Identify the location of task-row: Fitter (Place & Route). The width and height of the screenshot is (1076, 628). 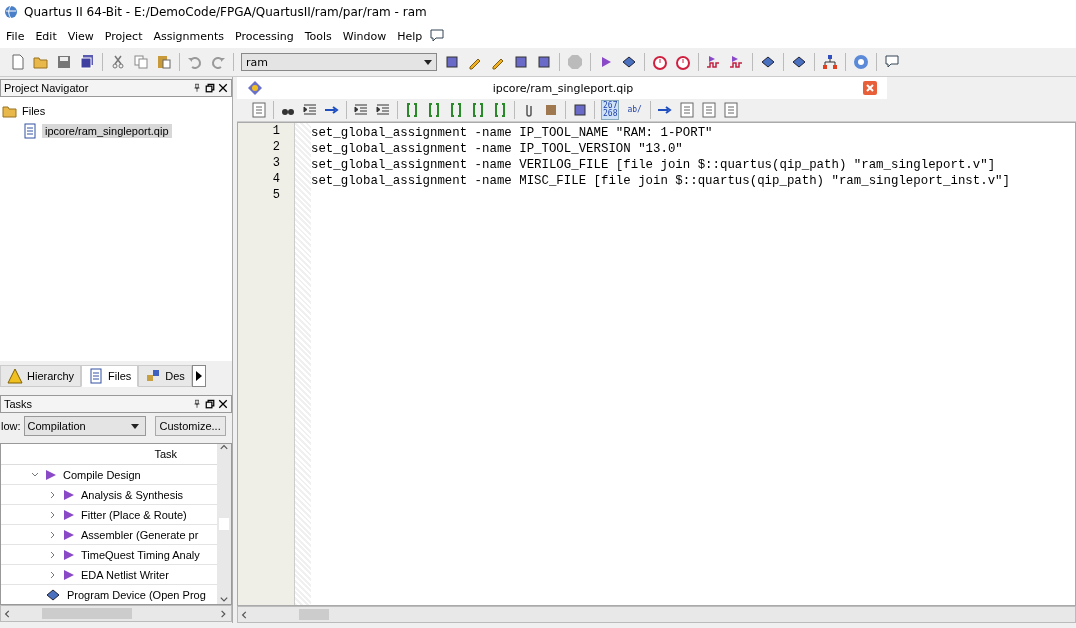
(109, 515).